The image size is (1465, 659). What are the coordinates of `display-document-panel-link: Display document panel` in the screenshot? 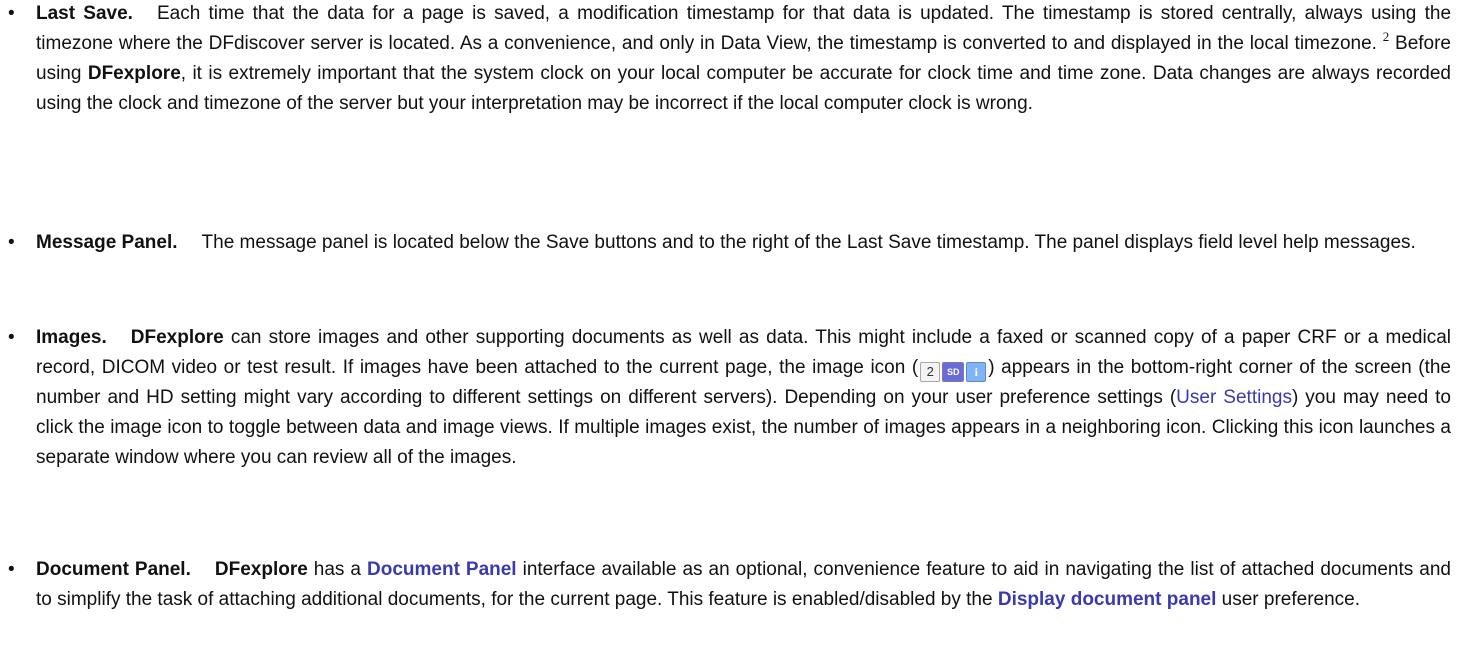 It's located at (1107, 599).